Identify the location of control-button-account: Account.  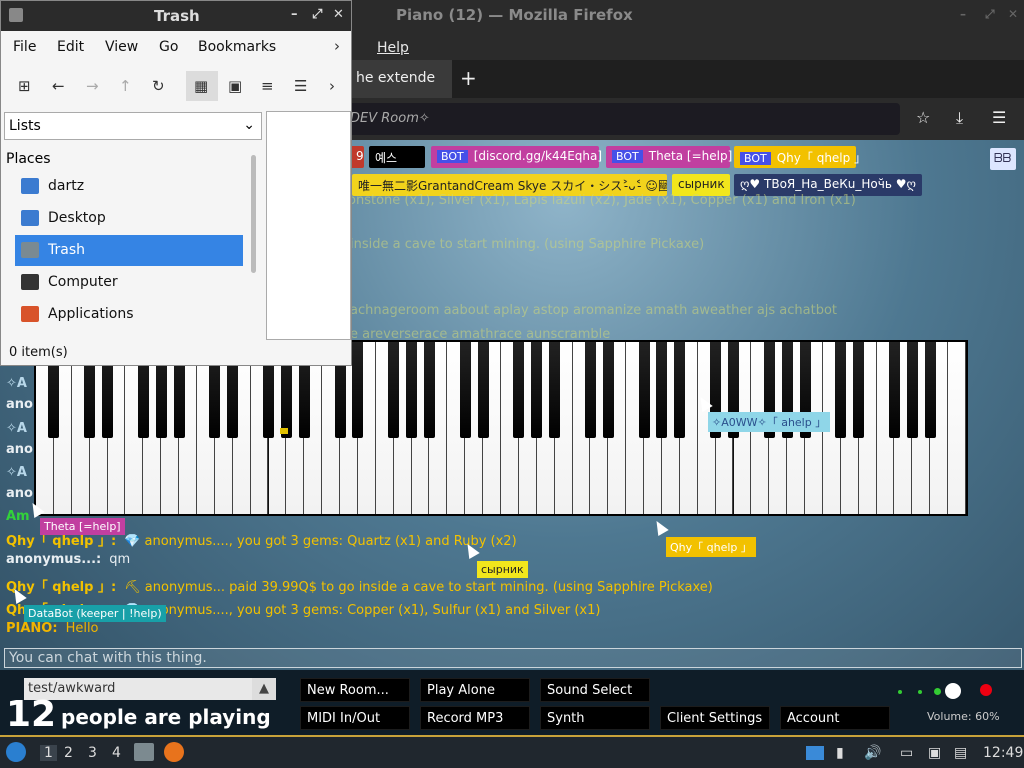
(835, 718).